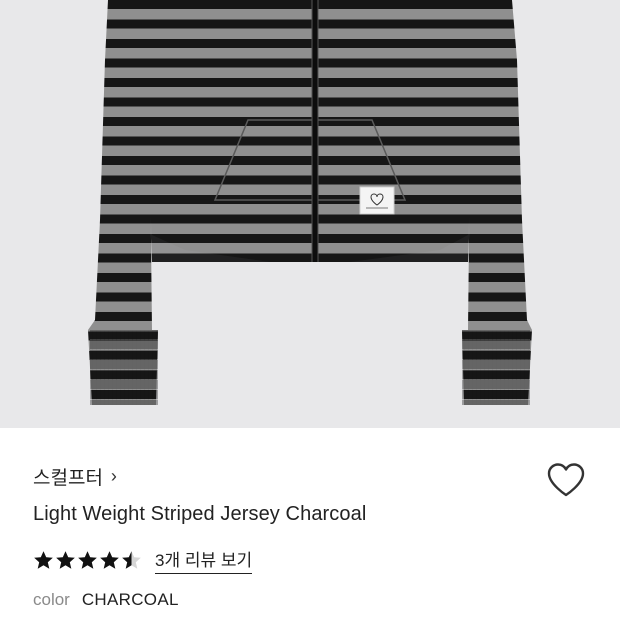  I want to click on brand-link: 스컬프터 ›, so click(75, 476).